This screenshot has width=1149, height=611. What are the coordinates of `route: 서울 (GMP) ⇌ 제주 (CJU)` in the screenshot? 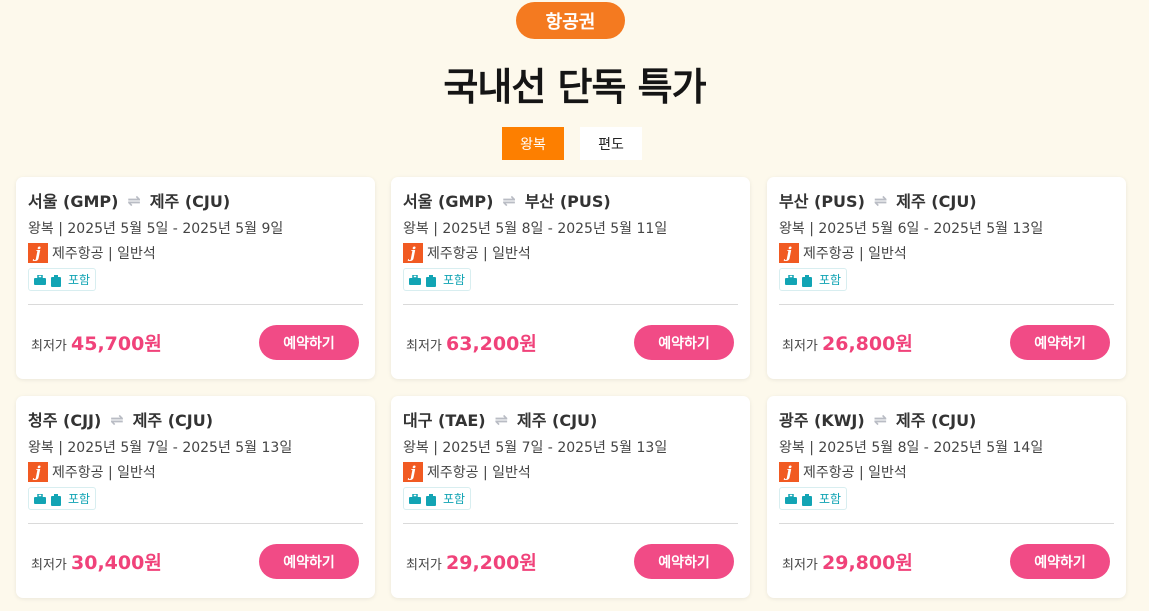 It's located at (129, 200).